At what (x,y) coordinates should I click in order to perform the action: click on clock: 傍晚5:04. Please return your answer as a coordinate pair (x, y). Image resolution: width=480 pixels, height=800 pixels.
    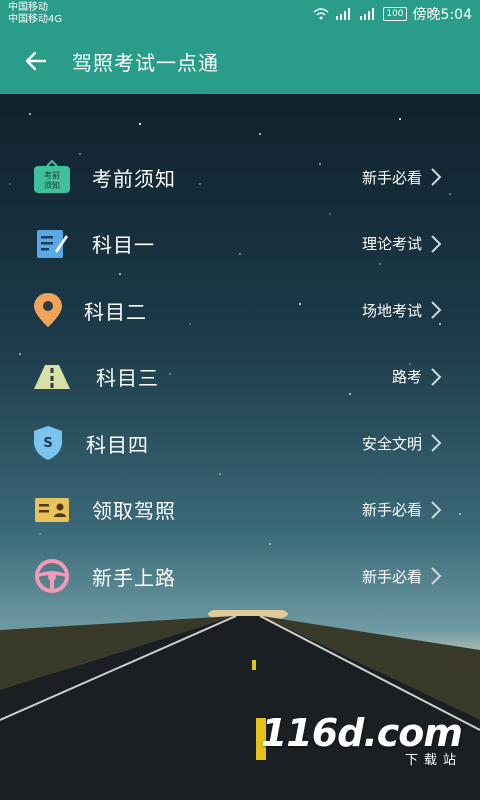
    Looking at the image, I should click on (442, 15).